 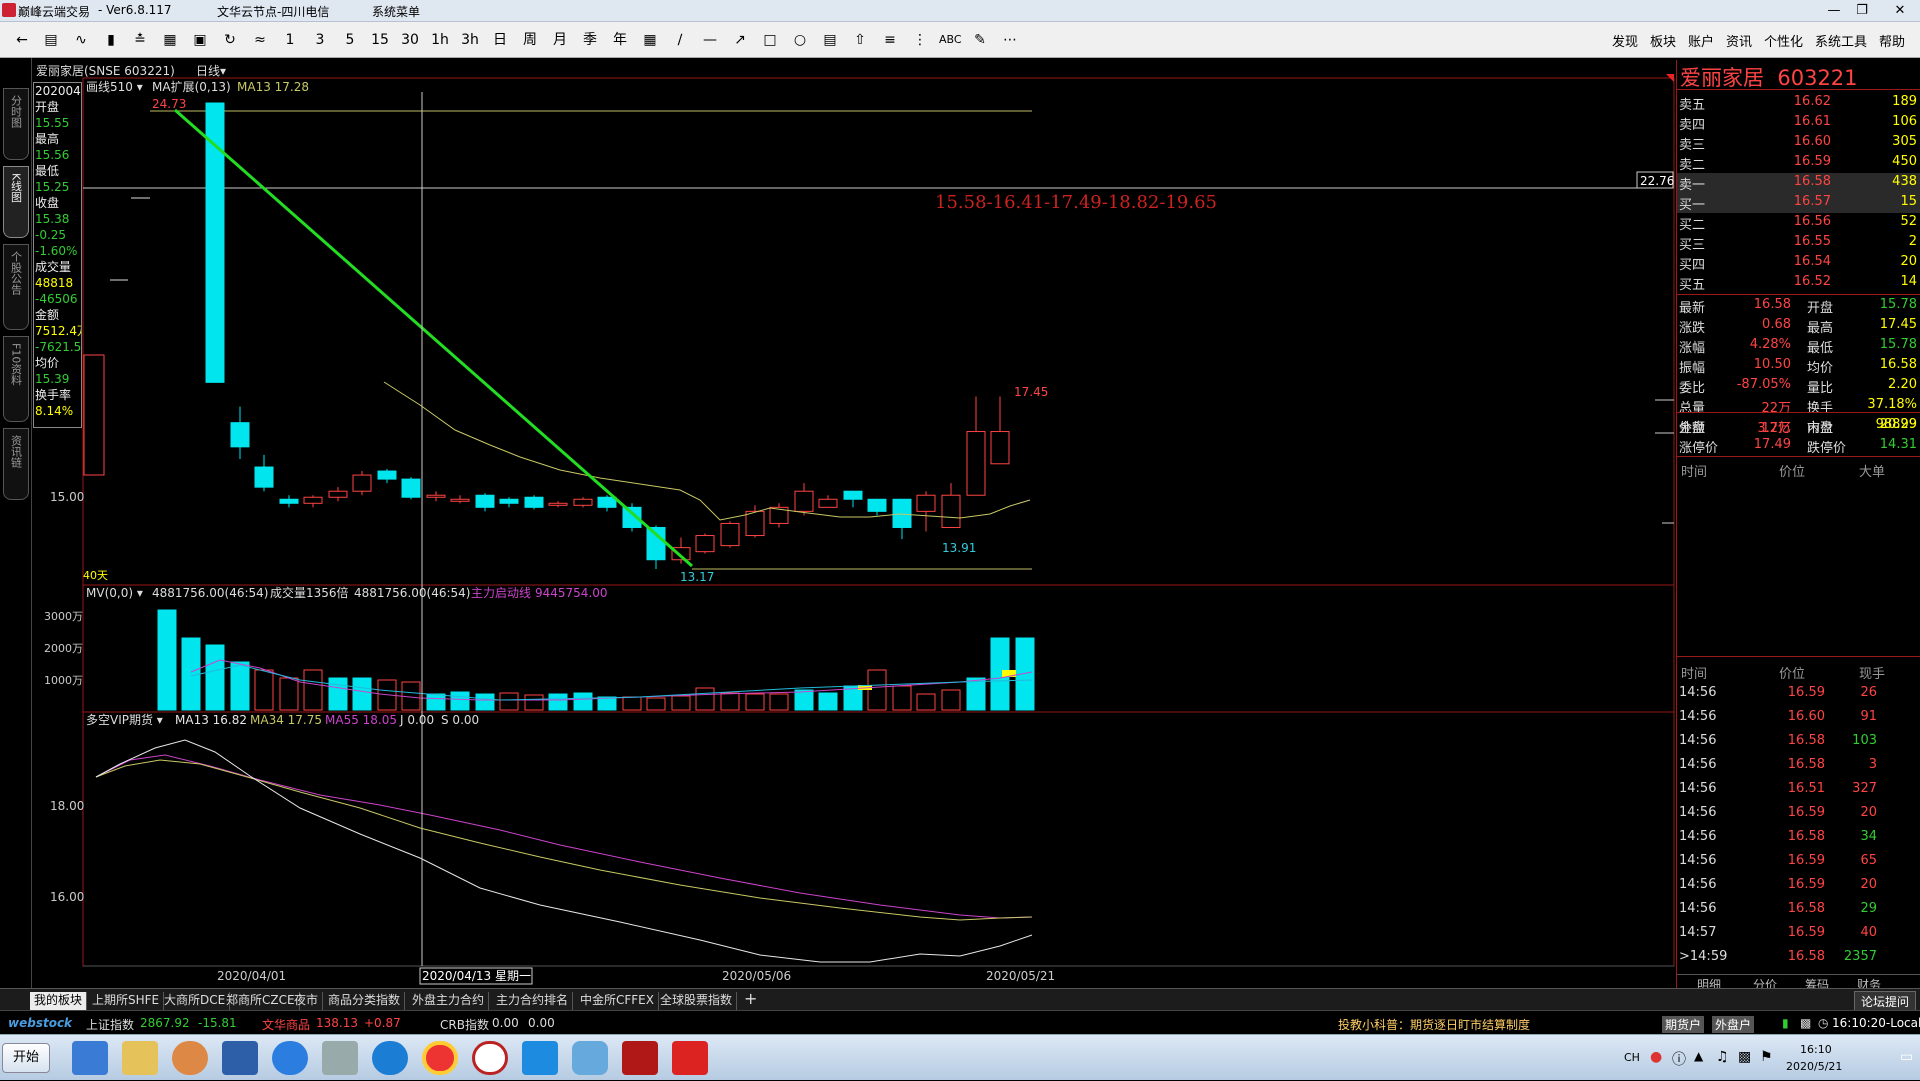 What do you see at coordinates (390, 1058) in the screenshot?
I see `kugou-app-icon` at bounding box center [390, 1058].